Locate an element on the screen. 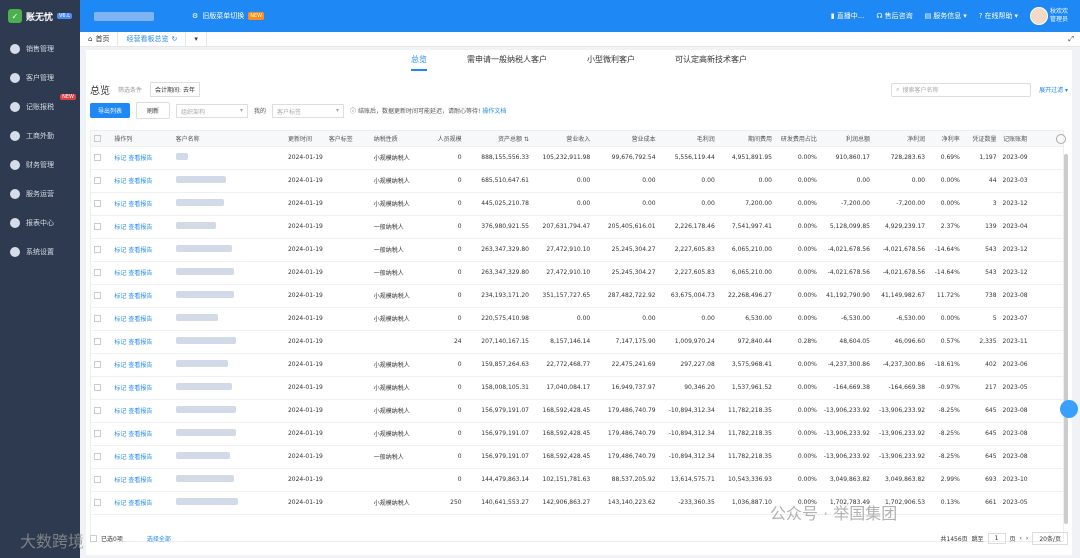 The height and width of the screenshot is (558, 1080). tab-general-taxpayer: 需申请一般纳税人客户 is located at coordinates (507, 62).